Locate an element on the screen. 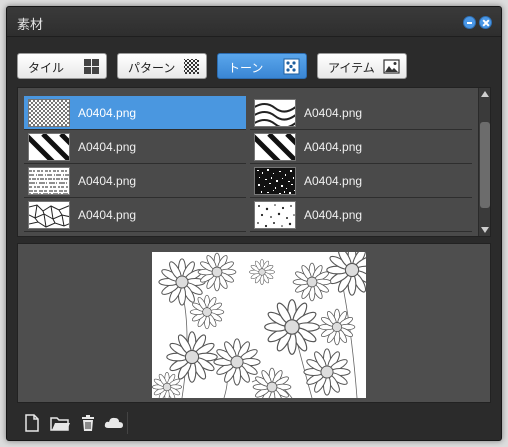  scroll-thumb is located at coordinates (485, 165).